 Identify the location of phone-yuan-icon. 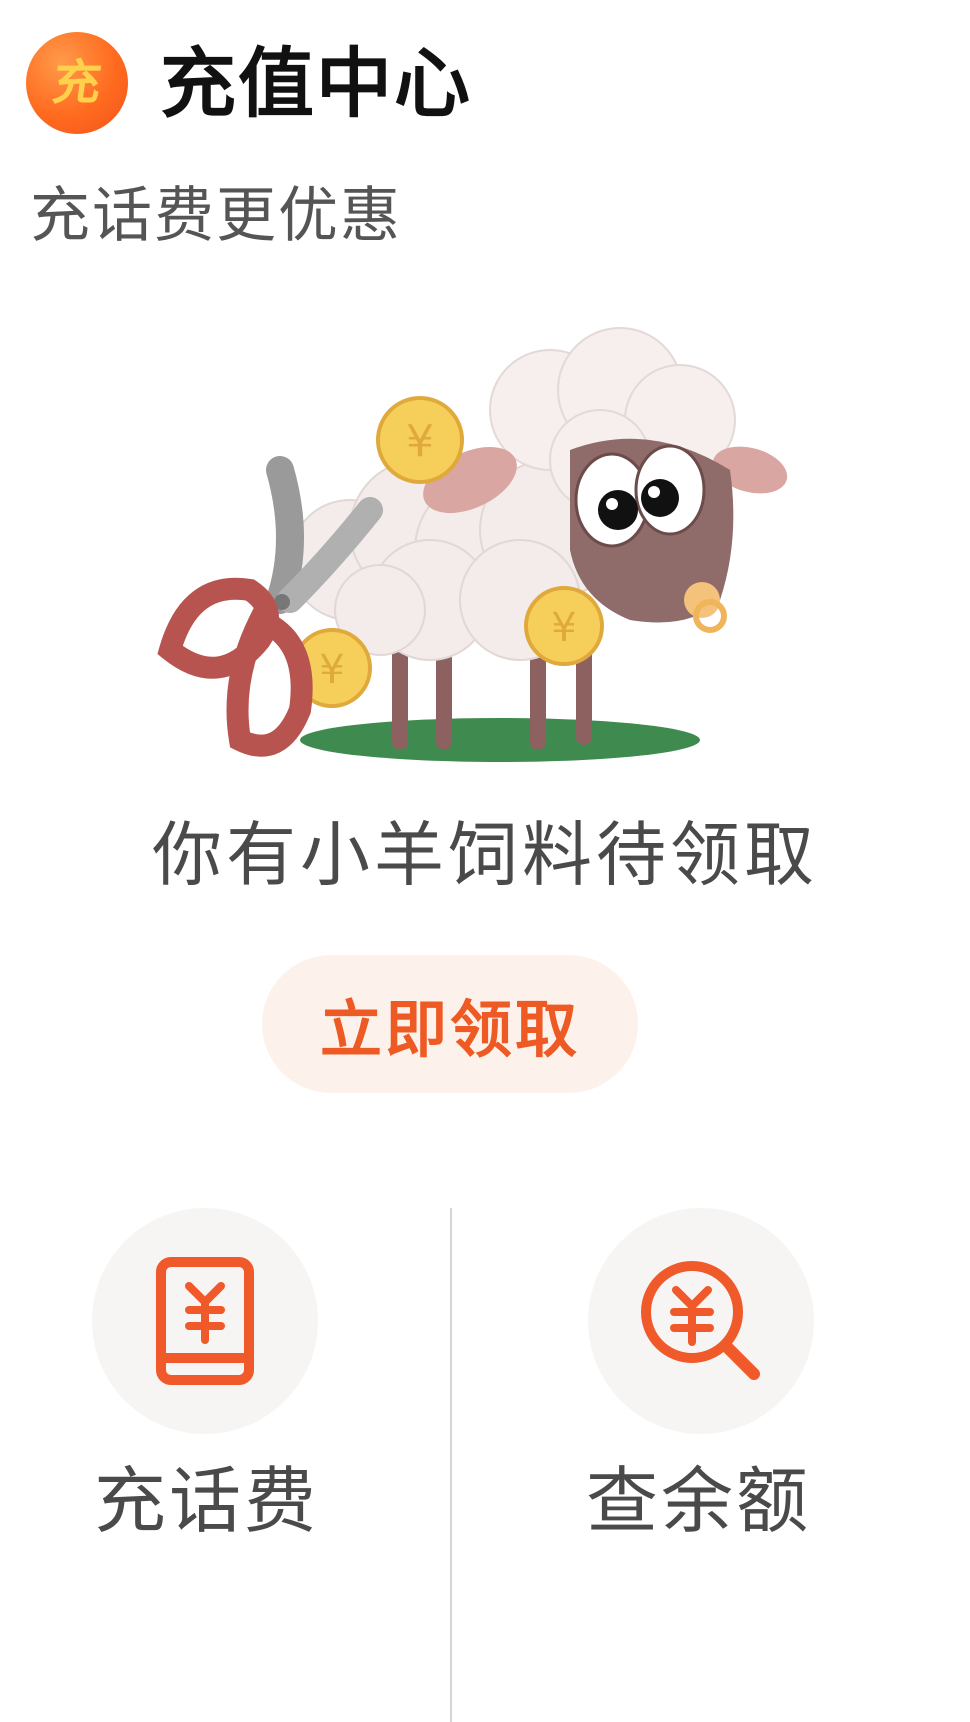
(205, 1321).